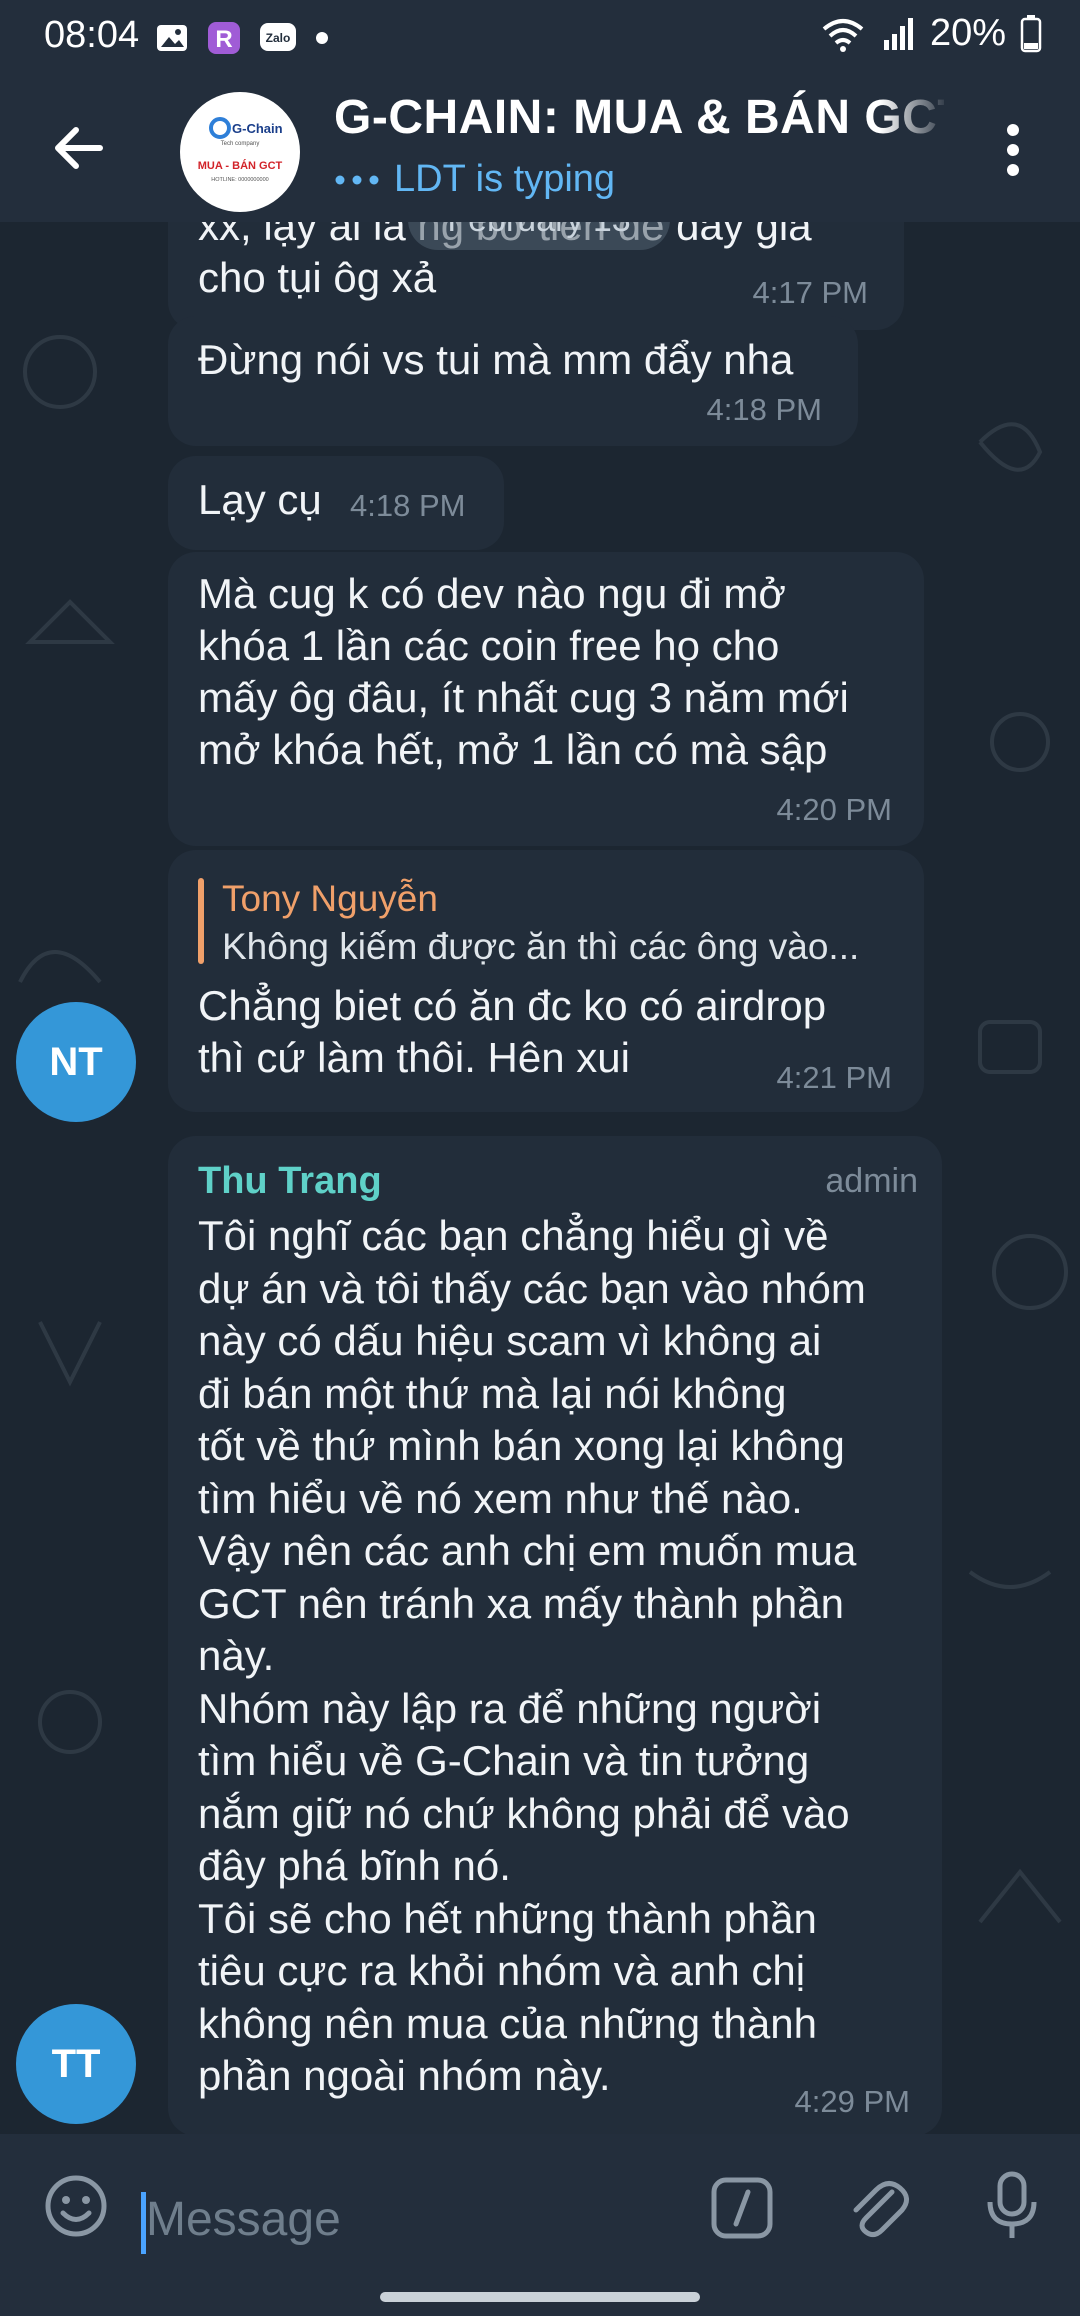 This screenshot has width=1080, height=2316. What do you see at coordinates (78, 148) in the screenshot?
I see `back-arrow-icon` at bounding box center [78, 148].